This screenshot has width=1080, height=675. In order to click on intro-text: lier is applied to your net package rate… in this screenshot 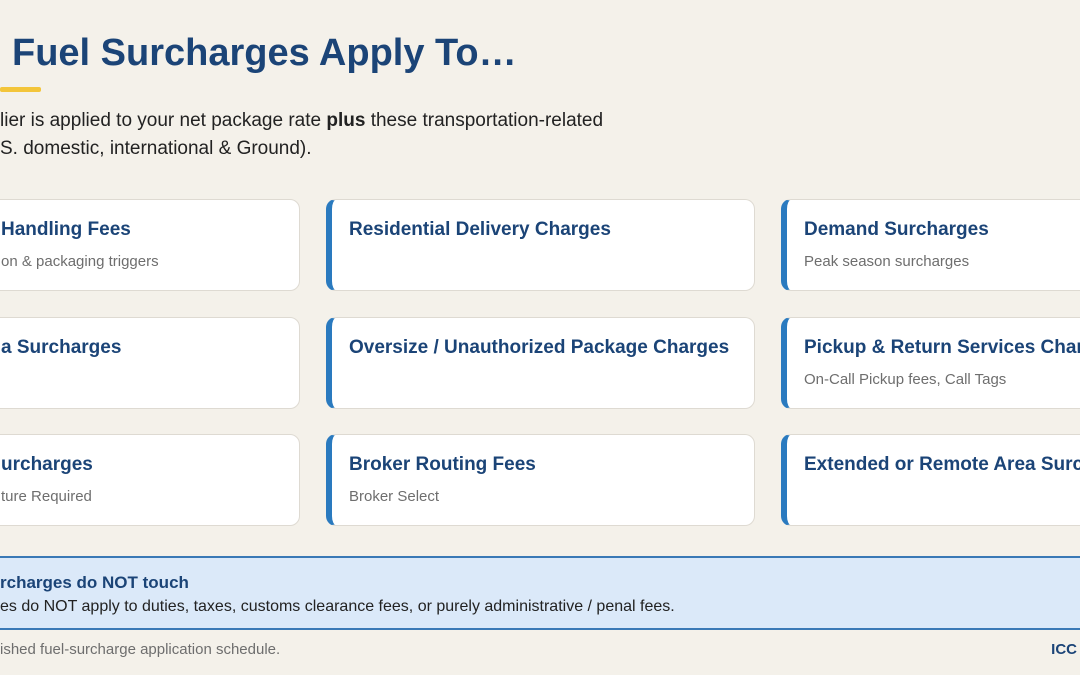, I will do `click(301, 135)`.